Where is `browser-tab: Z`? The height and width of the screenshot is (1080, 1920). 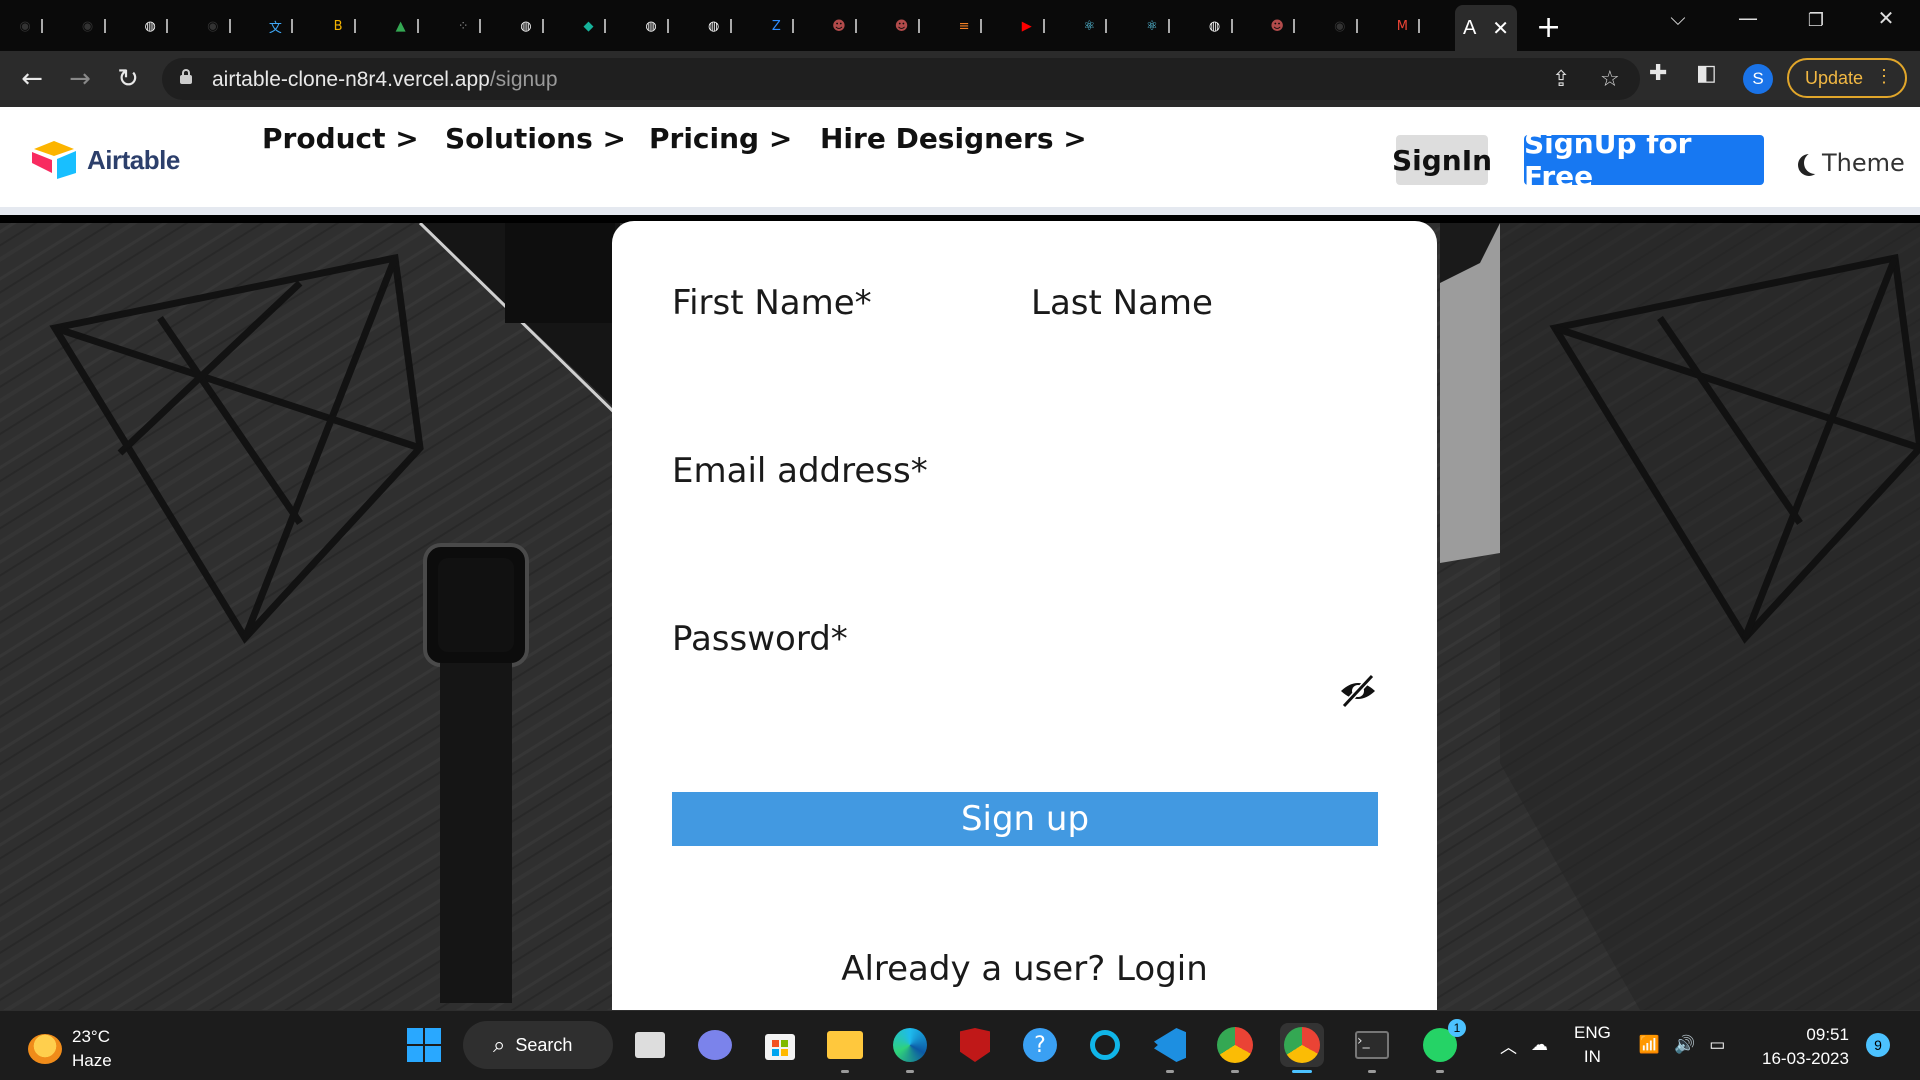 browser-tab: Z is located at coordinates (789, 26).